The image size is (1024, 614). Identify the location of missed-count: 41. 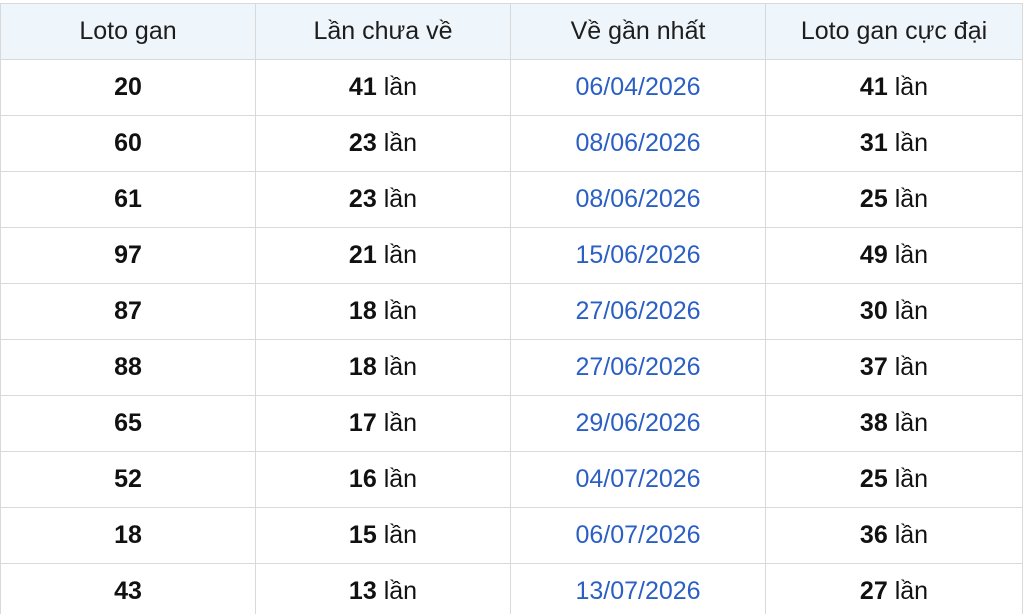
(362, 87).